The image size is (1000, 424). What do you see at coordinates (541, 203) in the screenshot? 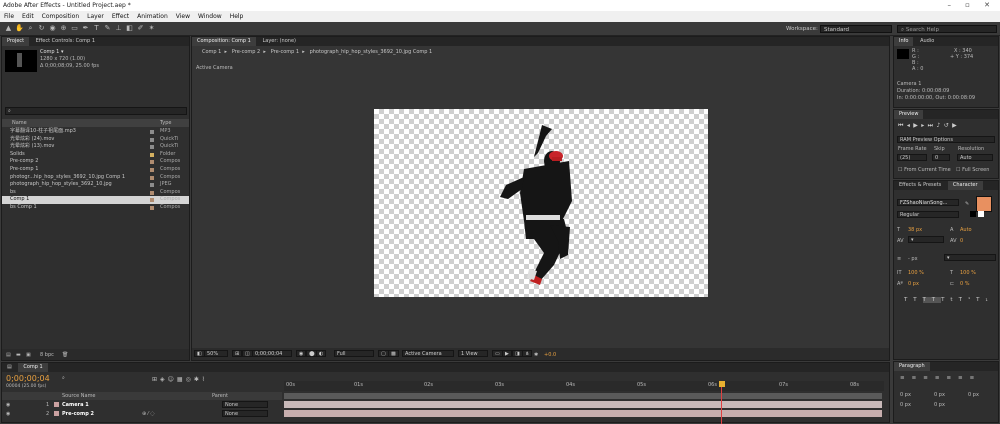
I see `composition-viewer` at bounding box center [541, 203].